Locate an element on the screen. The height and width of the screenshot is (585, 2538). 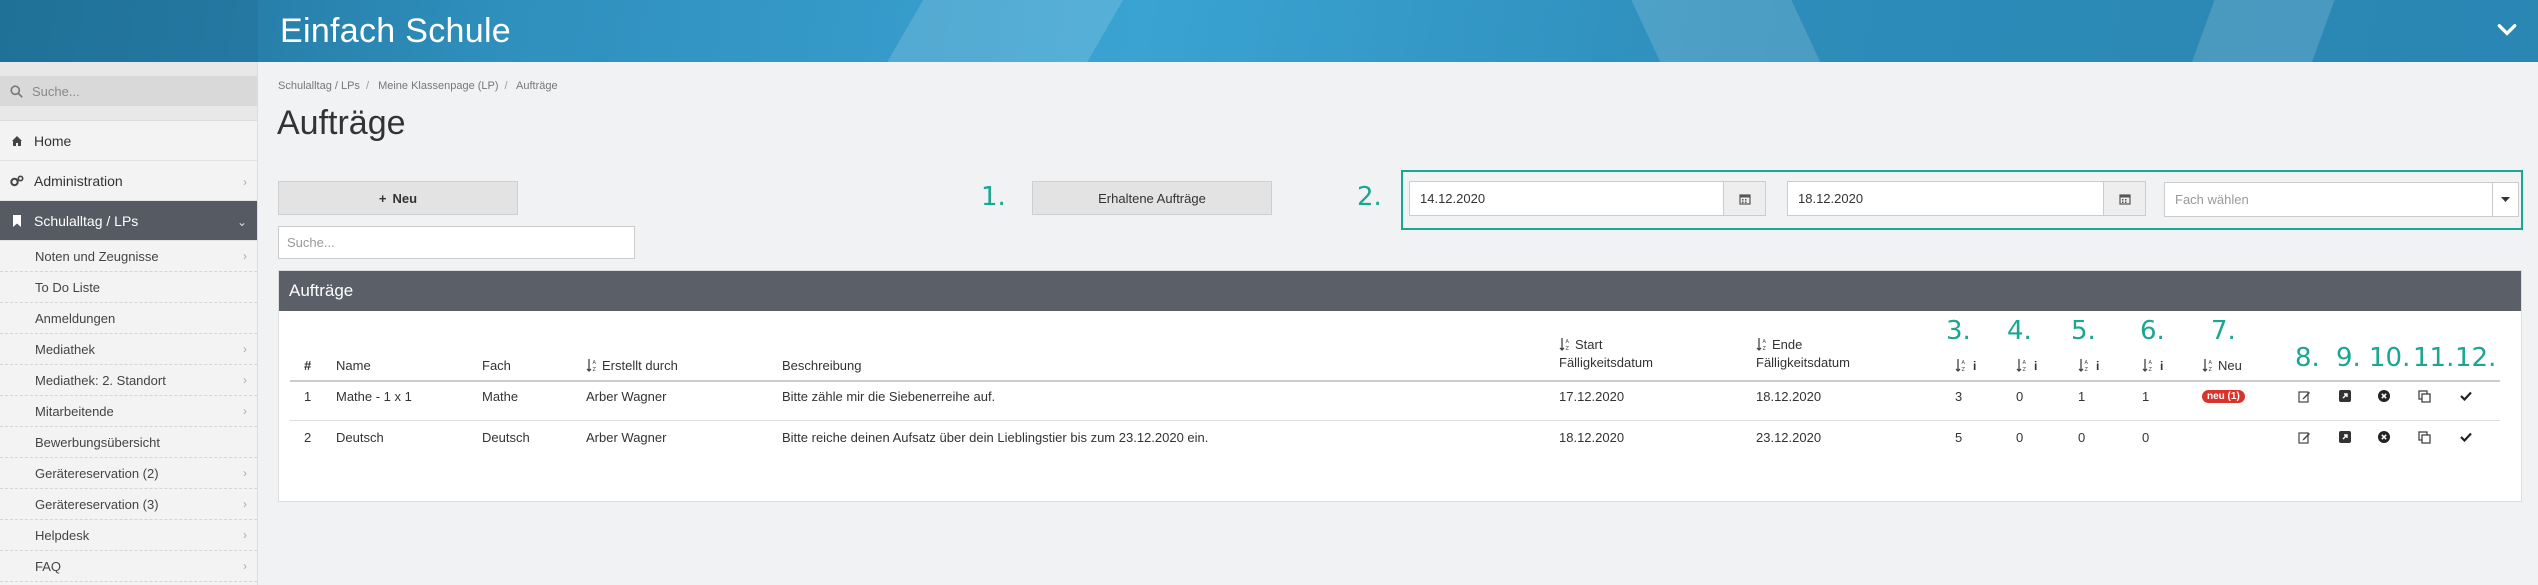
annotation-marker: 3. is located at coordinates (1958, 331).